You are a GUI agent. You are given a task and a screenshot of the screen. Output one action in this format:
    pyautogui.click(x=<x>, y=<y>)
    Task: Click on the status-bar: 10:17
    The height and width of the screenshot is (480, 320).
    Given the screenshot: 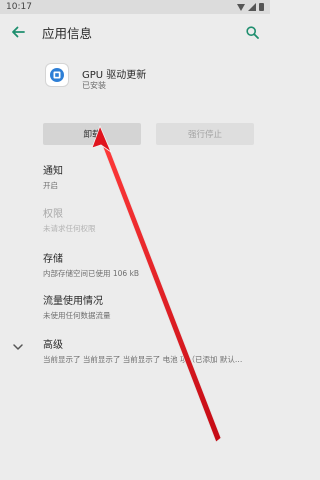 What is the action you would take?
    pyautogui.click(x=135, y=7)
    